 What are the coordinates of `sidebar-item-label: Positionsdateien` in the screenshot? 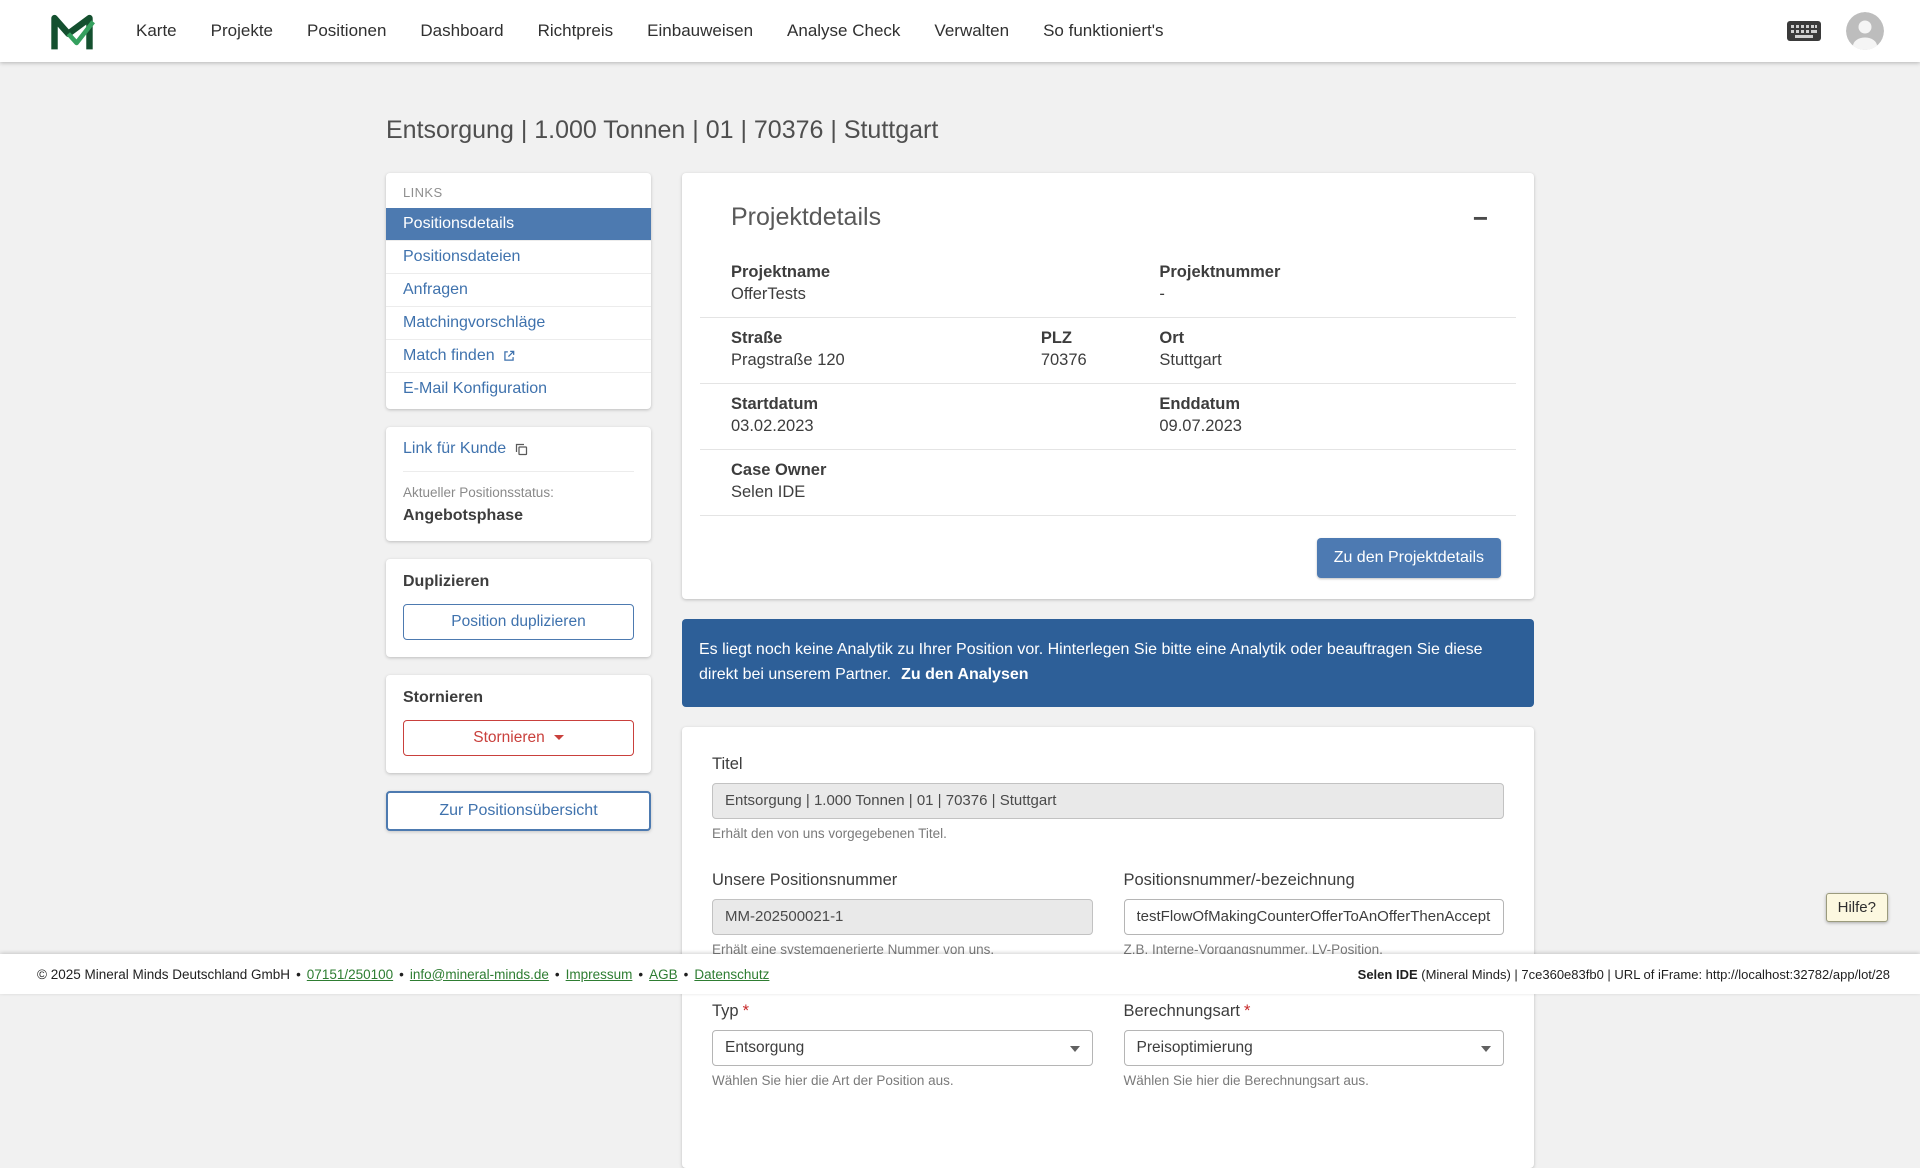 It's located at (462, 256).